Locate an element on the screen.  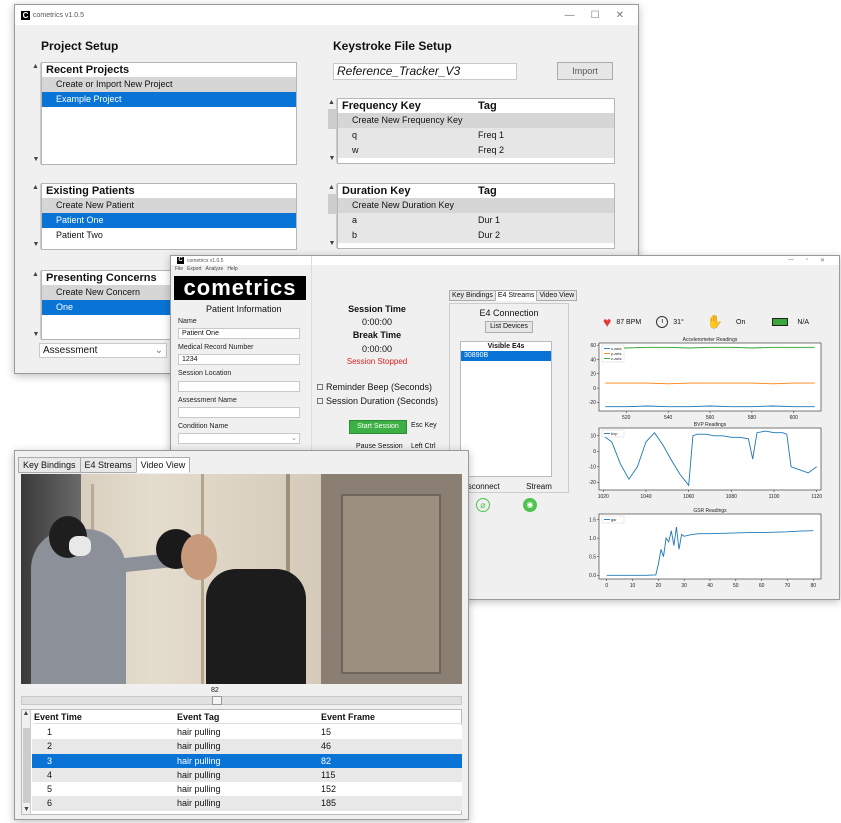
list-devices-button: List Devices is located at coordinates (509, 327).